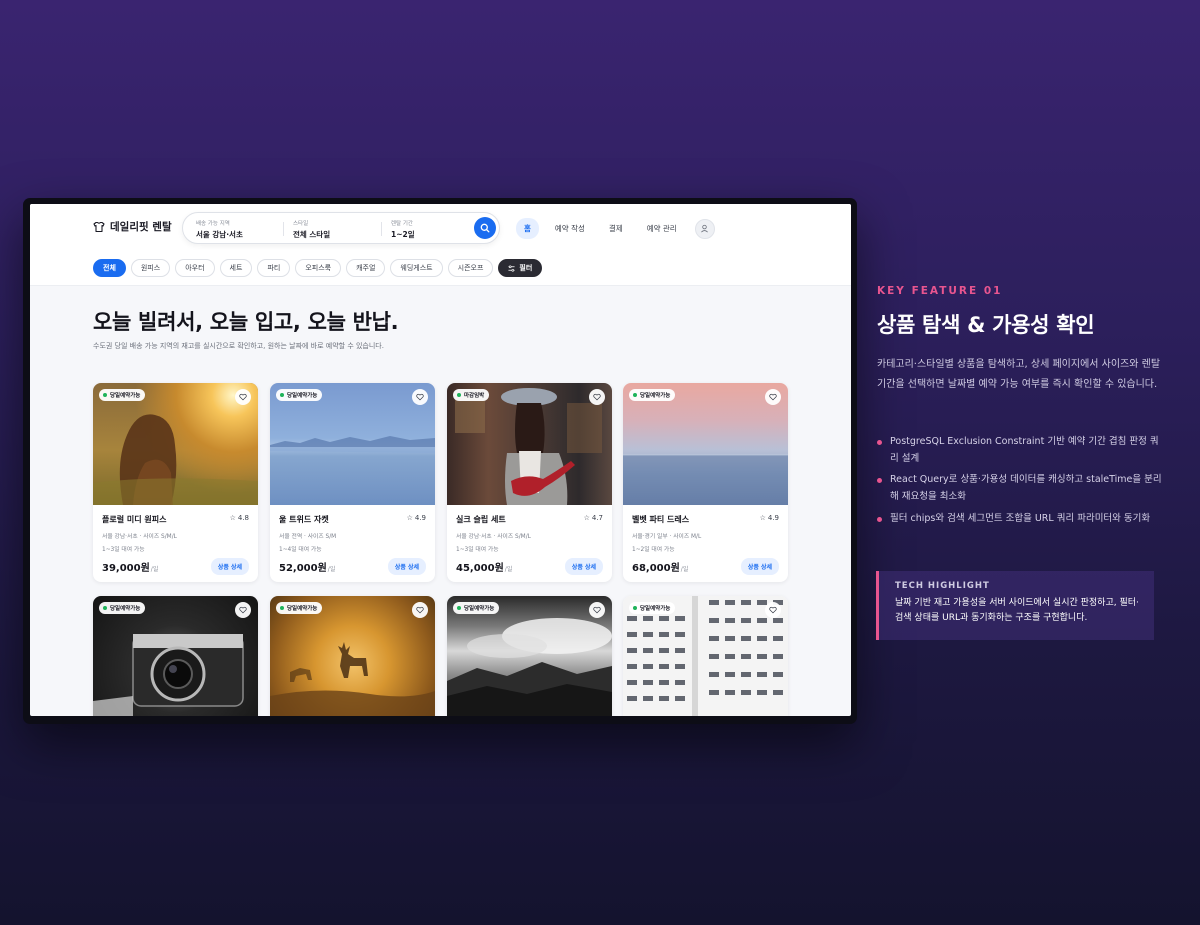 The image size is (1200, 925). What do you see at coordinates (352, 679) in the screenshot?
I see `deer-illustration` at bounding box center [352, 679].